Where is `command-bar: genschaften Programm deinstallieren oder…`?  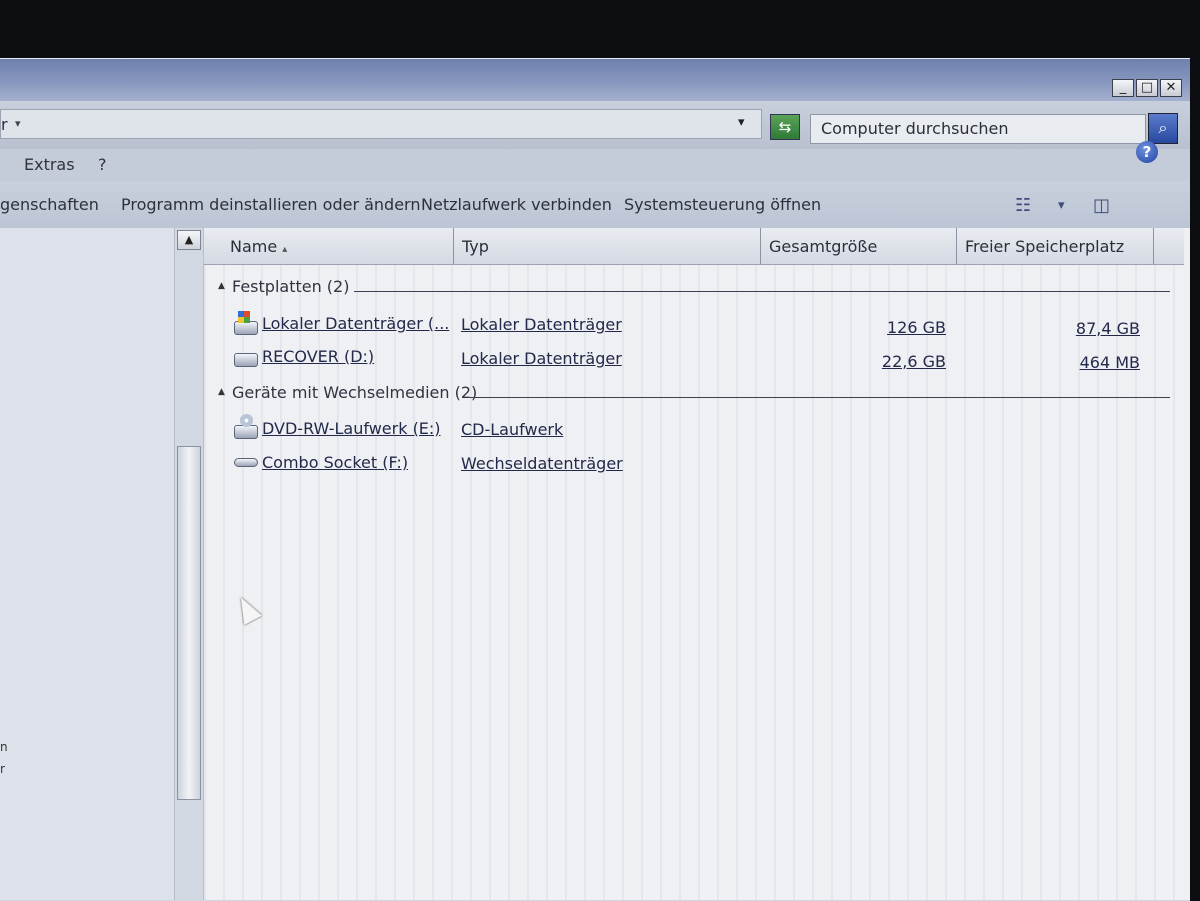
command-bar: genschaften Programm deinstallieren oder… is located at coordinates (595, 205).